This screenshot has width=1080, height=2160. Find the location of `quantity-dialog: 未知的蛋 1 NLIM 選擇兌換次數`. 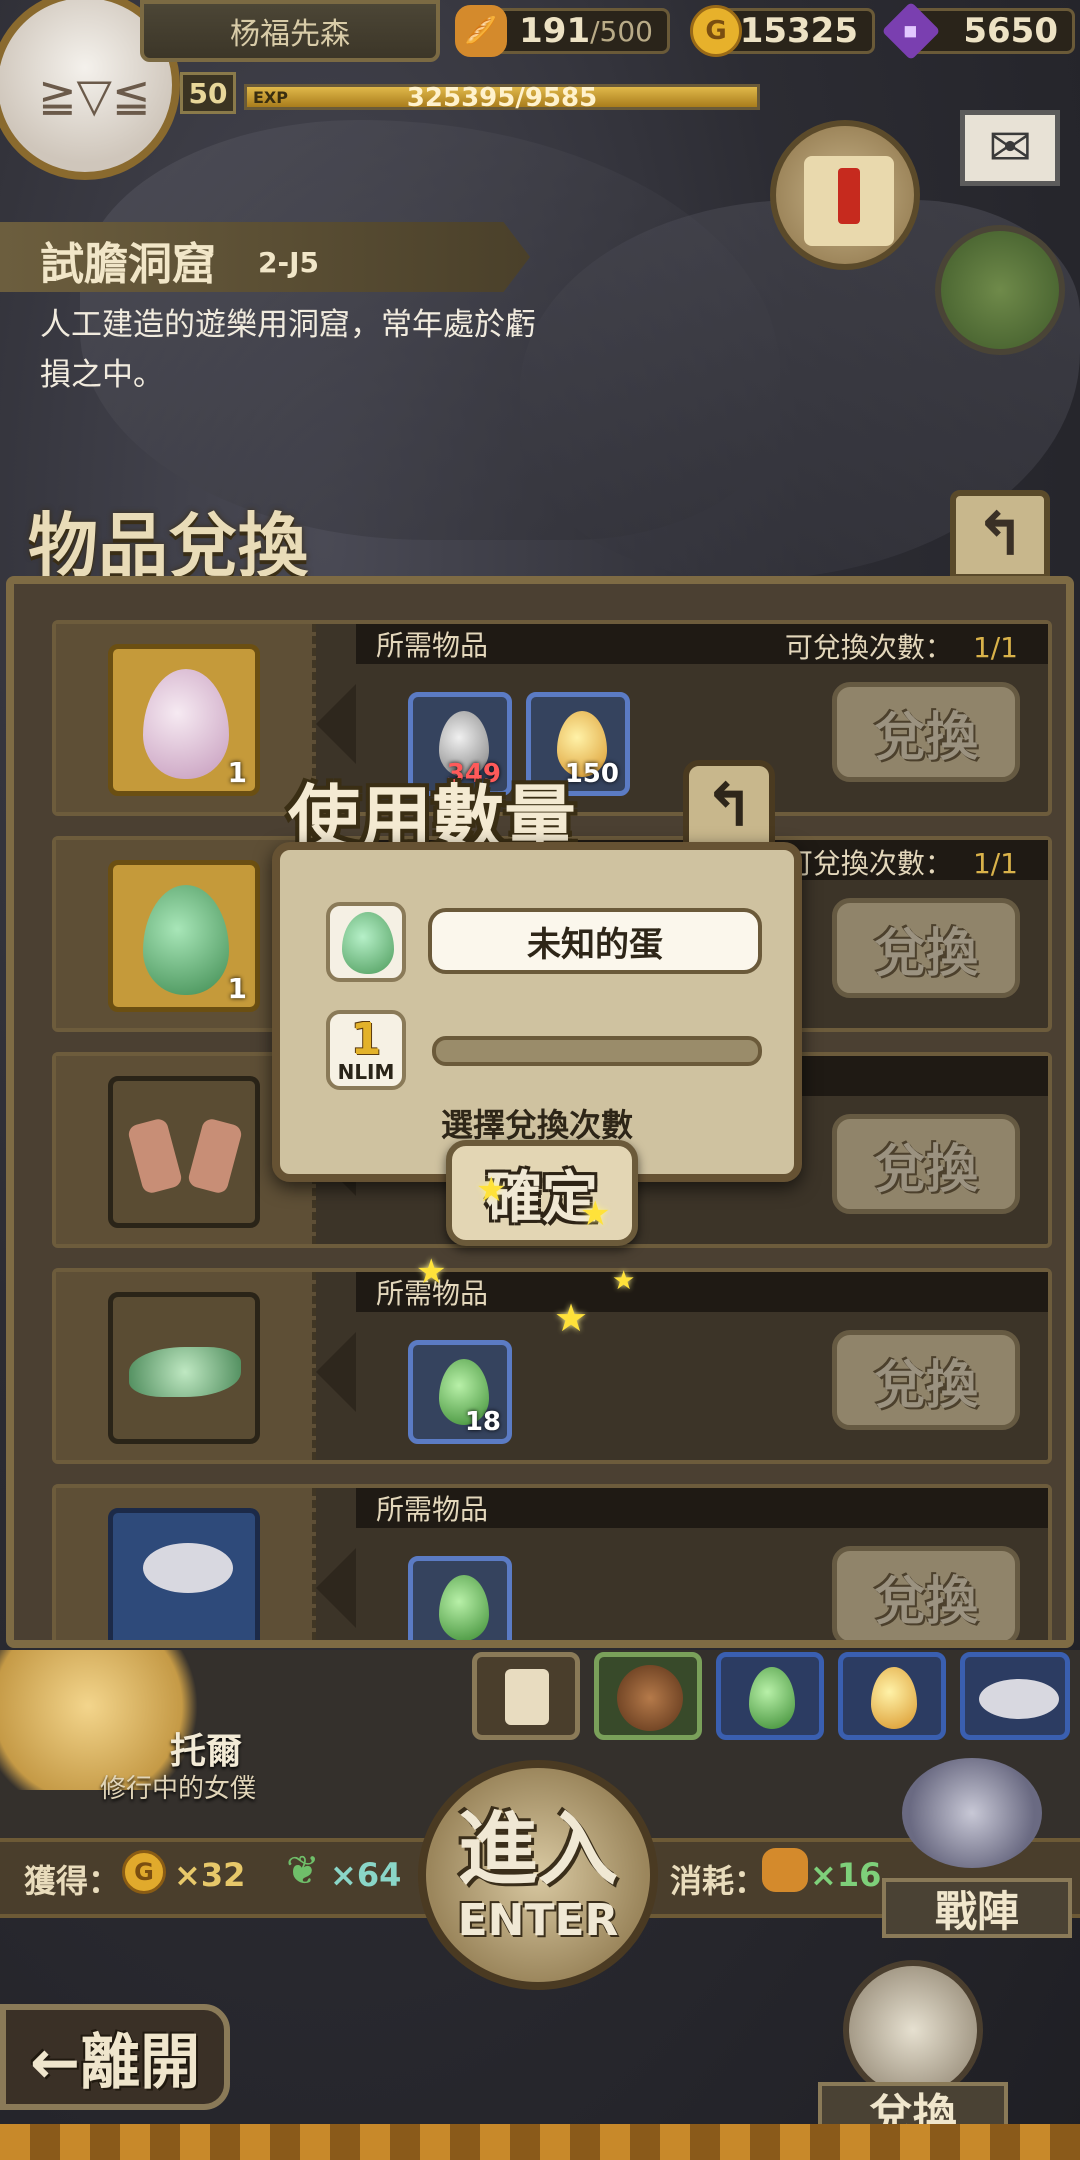

quantity-dialog: 未知的蛋 1 NLIM 選擇兌換次數 is located at coordinates (537, 1012).